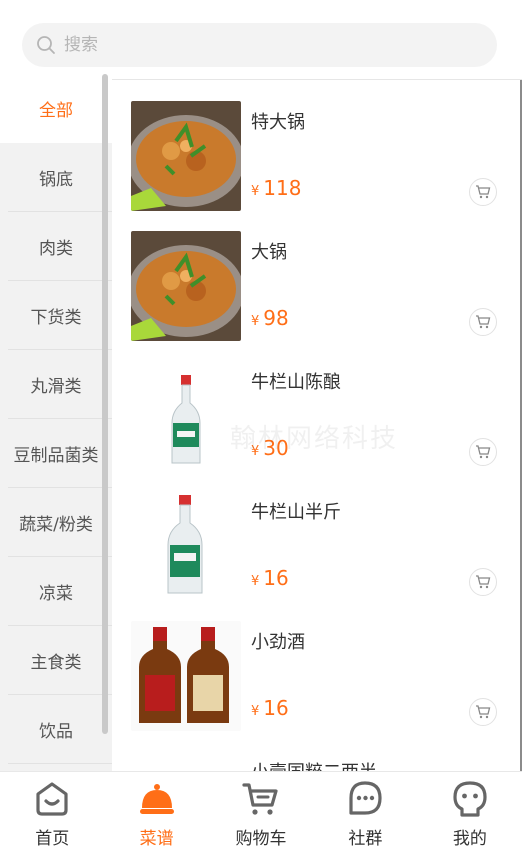 The width and height of the screenshot is (522, 850). I want to click on product-name: 牛栏山半斤, so click(296, 512).